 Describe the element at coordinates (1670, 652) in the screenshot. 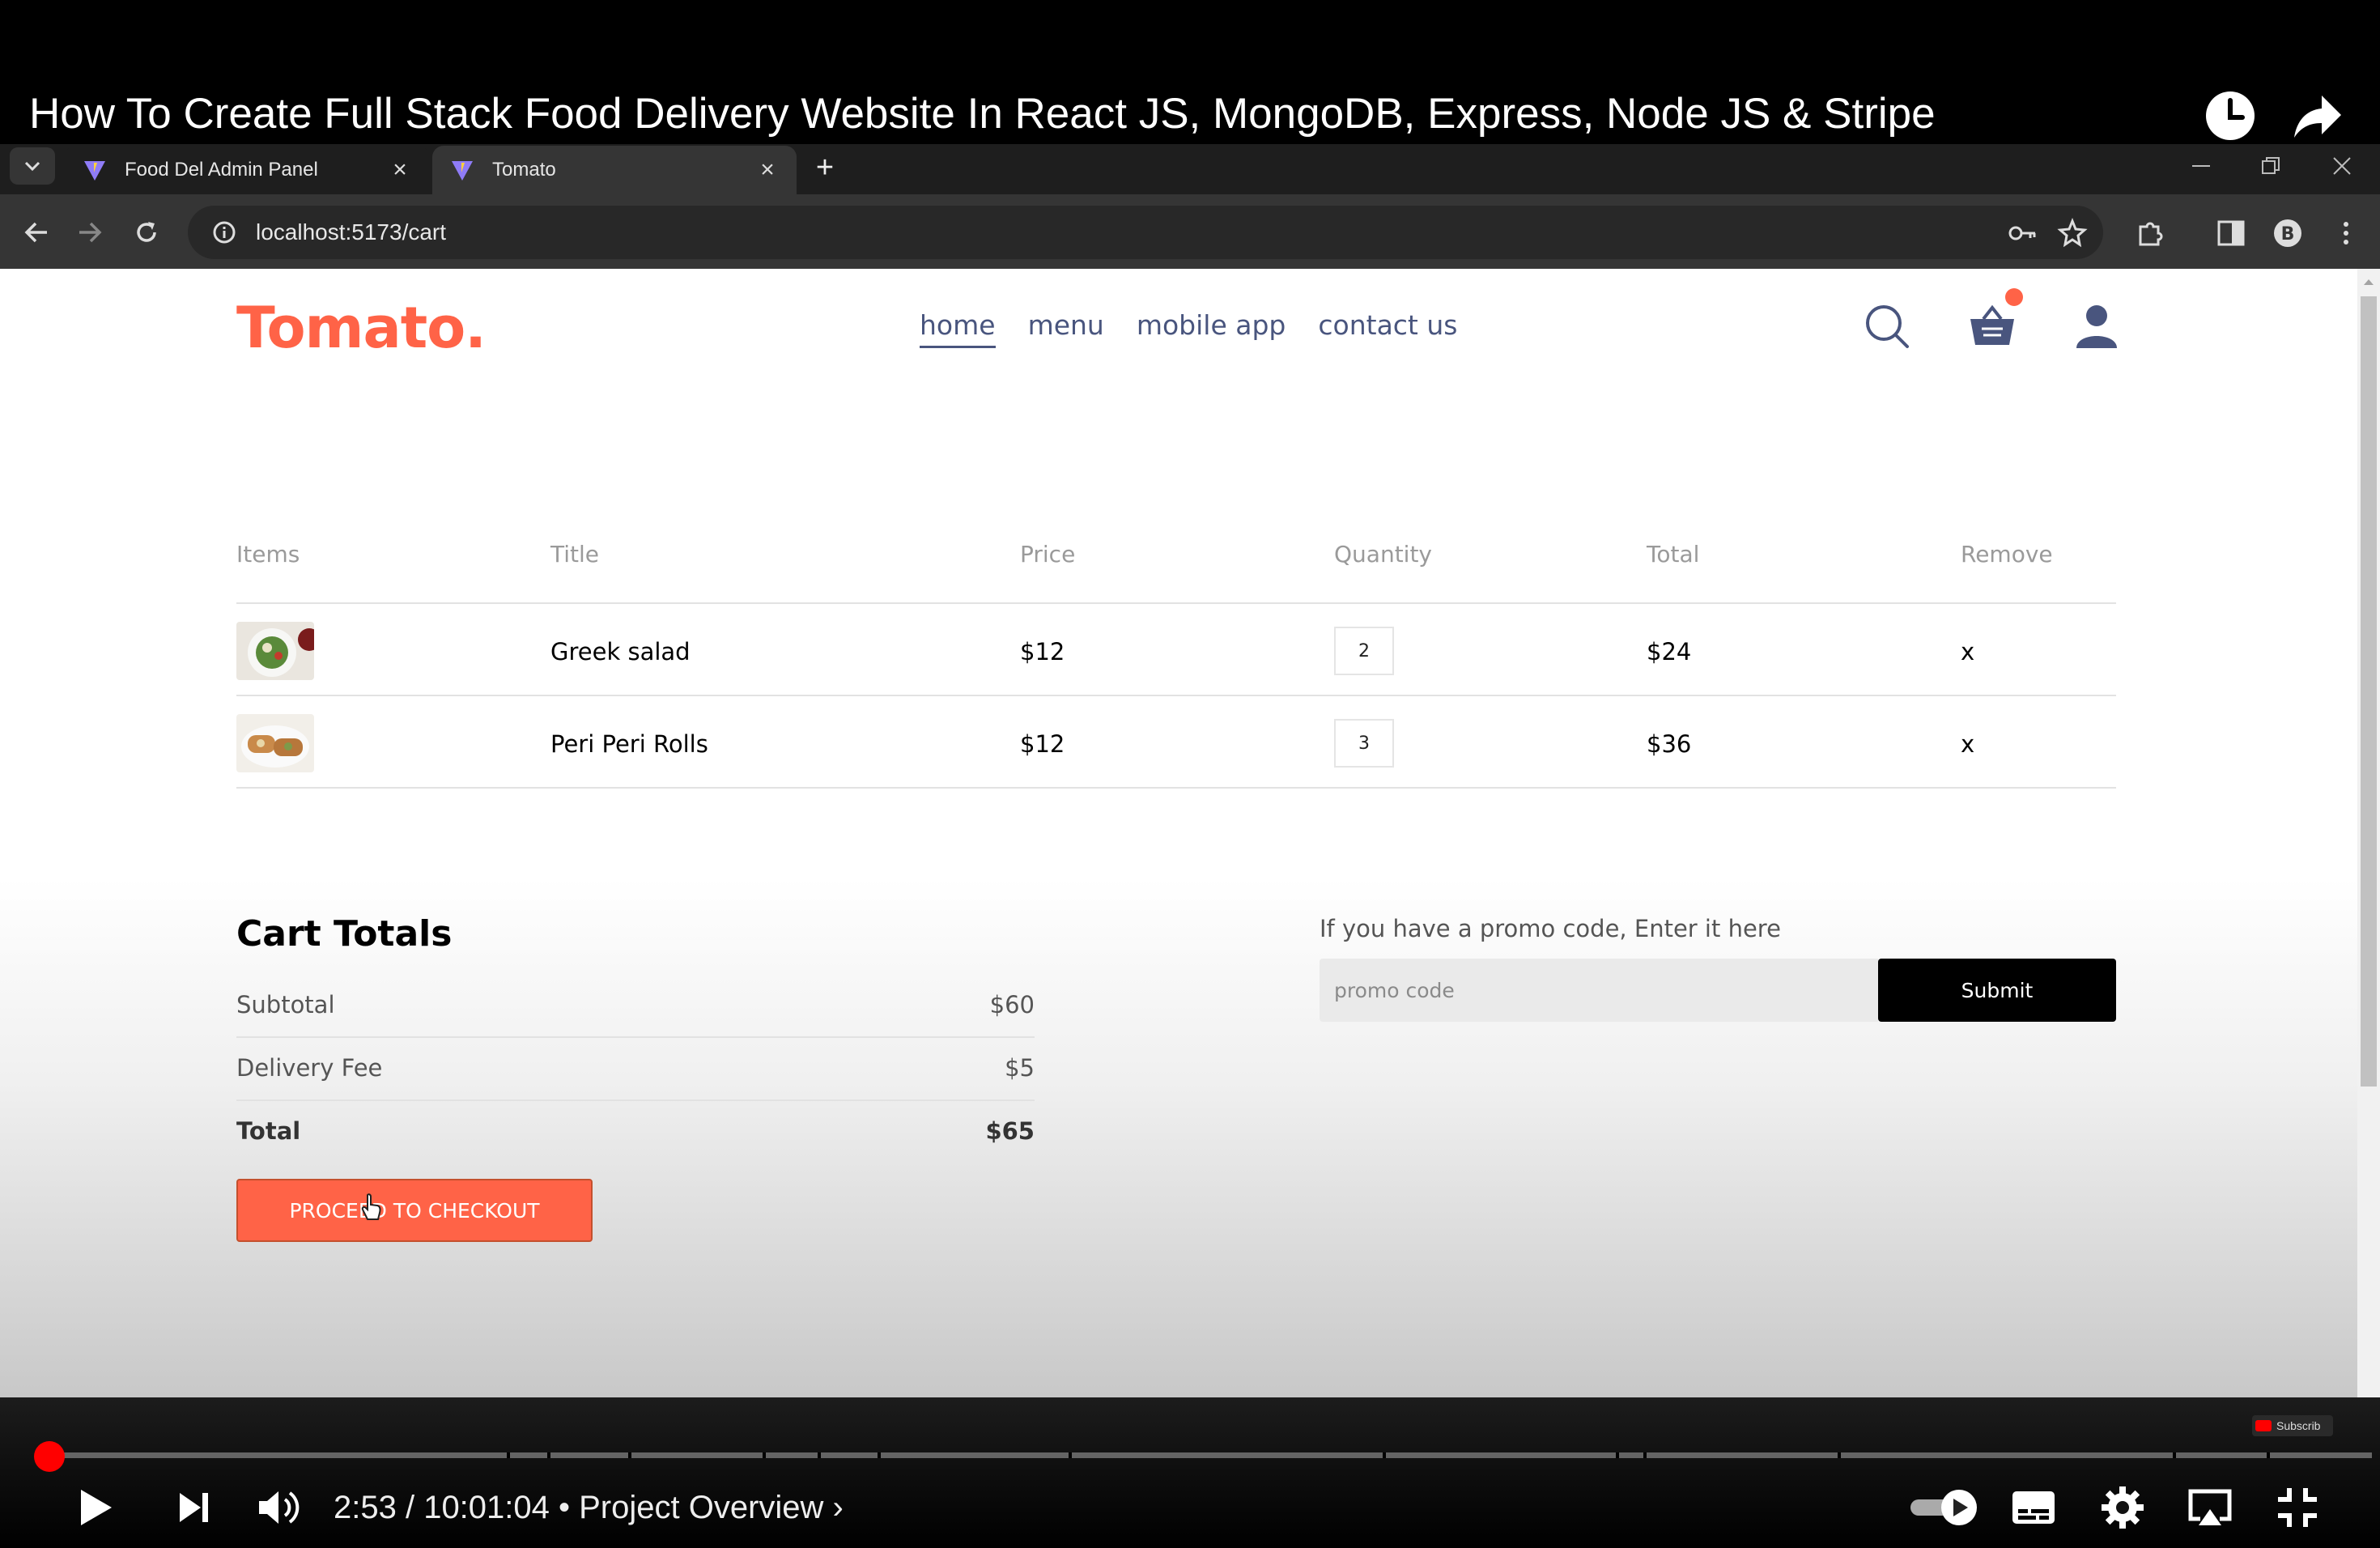

I see `item-total: $24` at that location.